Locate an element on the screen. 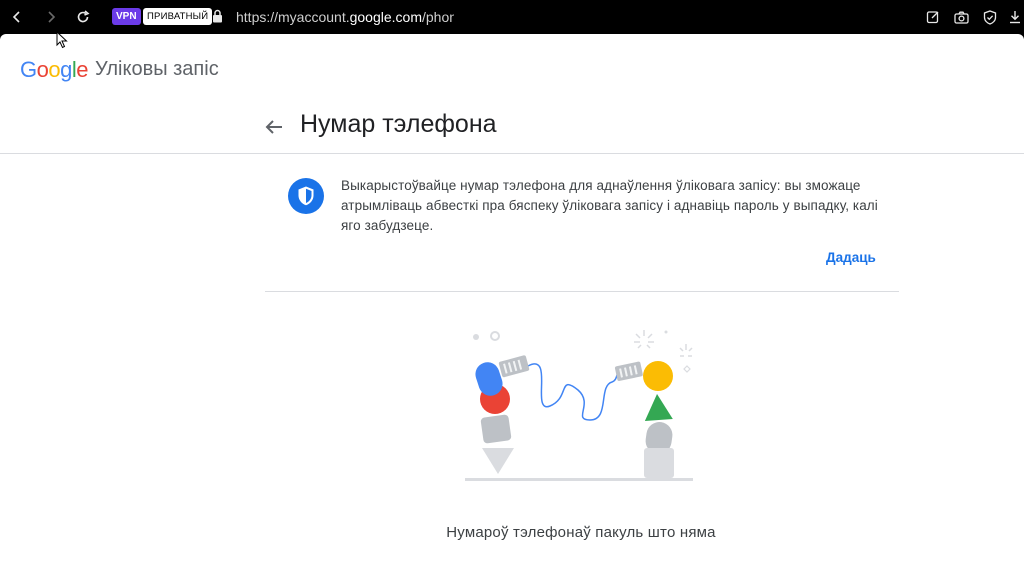 The width and height of the screenshot is (1024, 580). chevron-left-icon is located at coordinates (16, 17).